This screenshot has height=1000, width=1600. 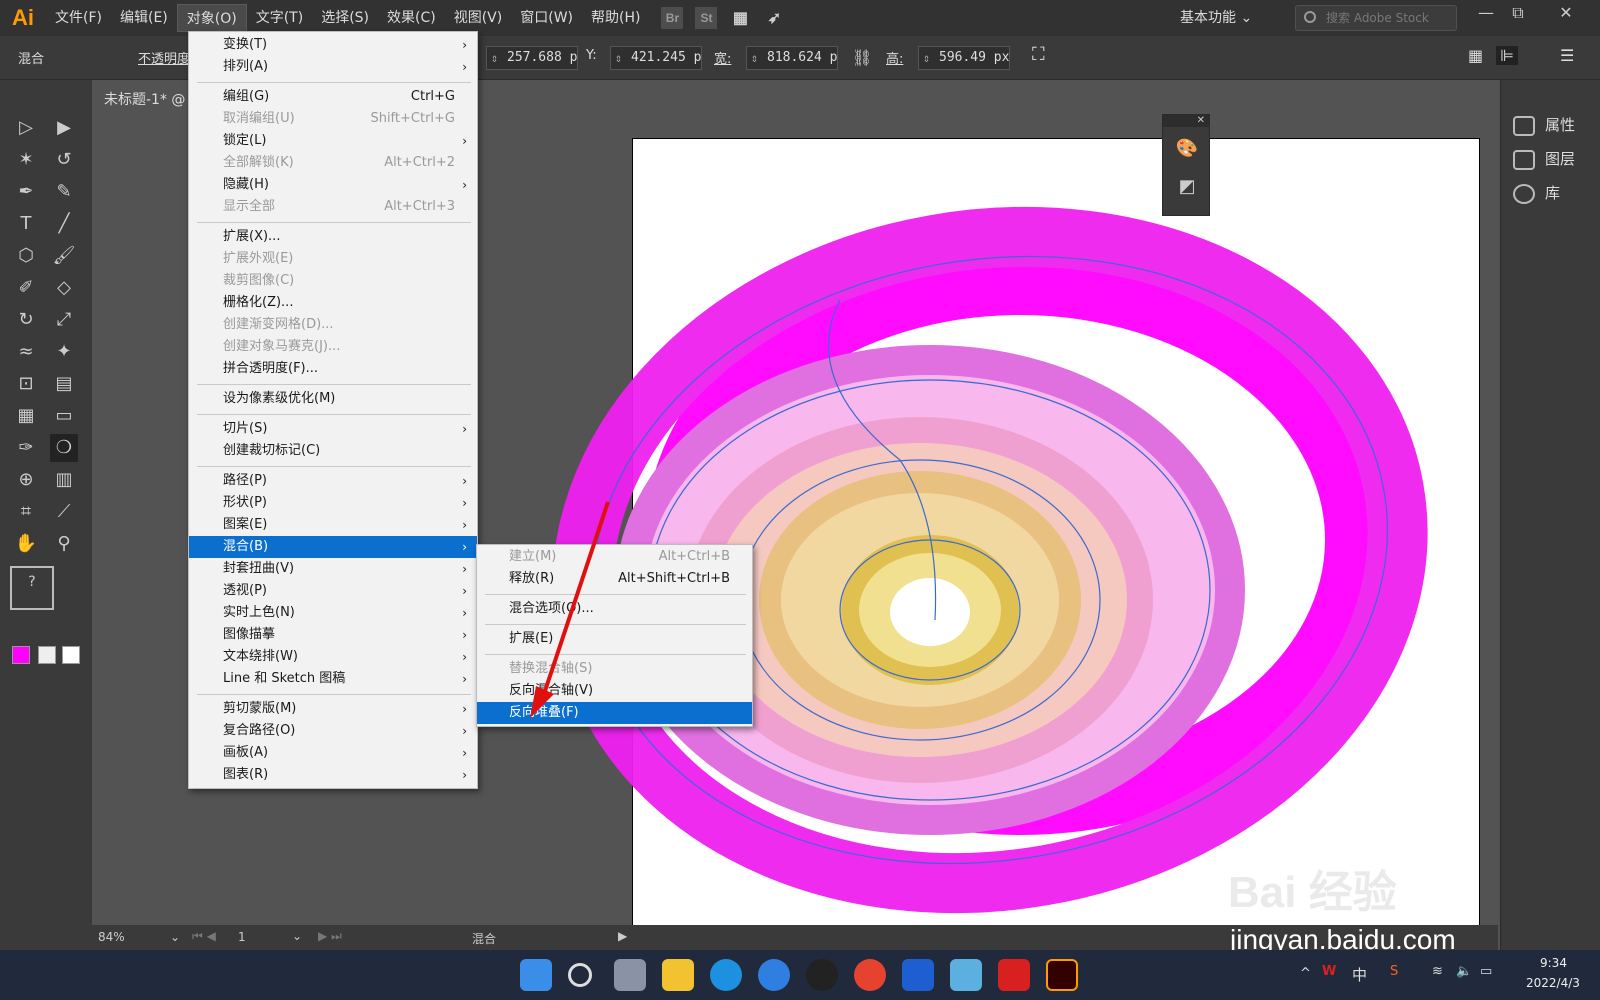 I want to click on mesh-tool-icon: ▦, so click(x=26, y=416).